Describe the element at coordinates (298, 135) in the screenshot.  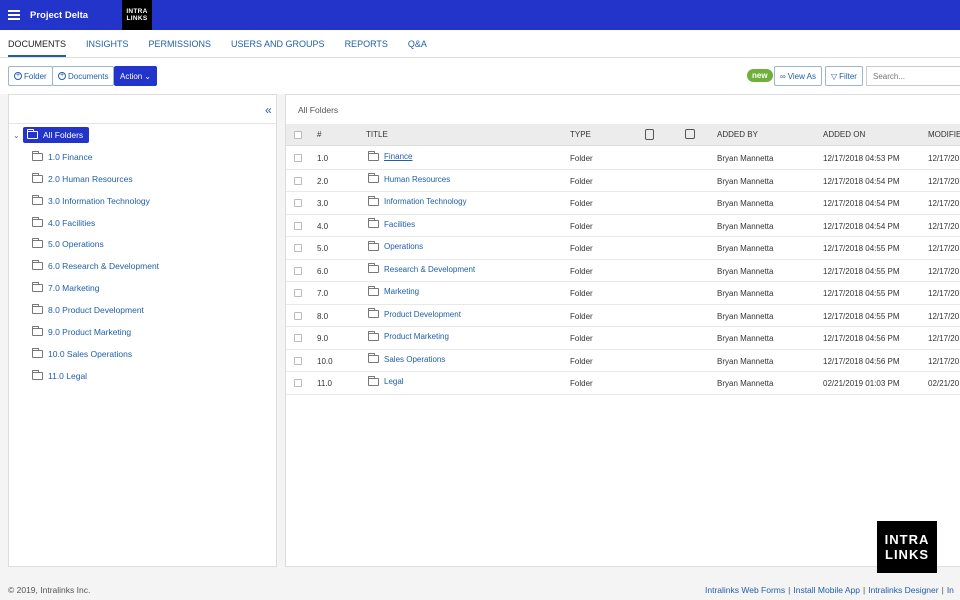
I see `select-all-checkbox` at that location.